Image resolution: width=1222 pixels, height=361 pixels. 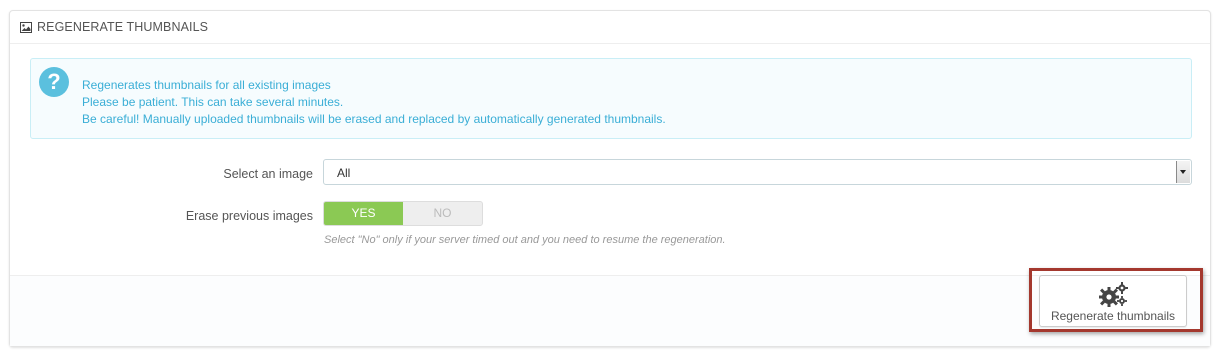 What do you see at coordinates (1183, 172) in the screenshot?
I see `chevron-down-icon` at bounding box center [1183, 172].